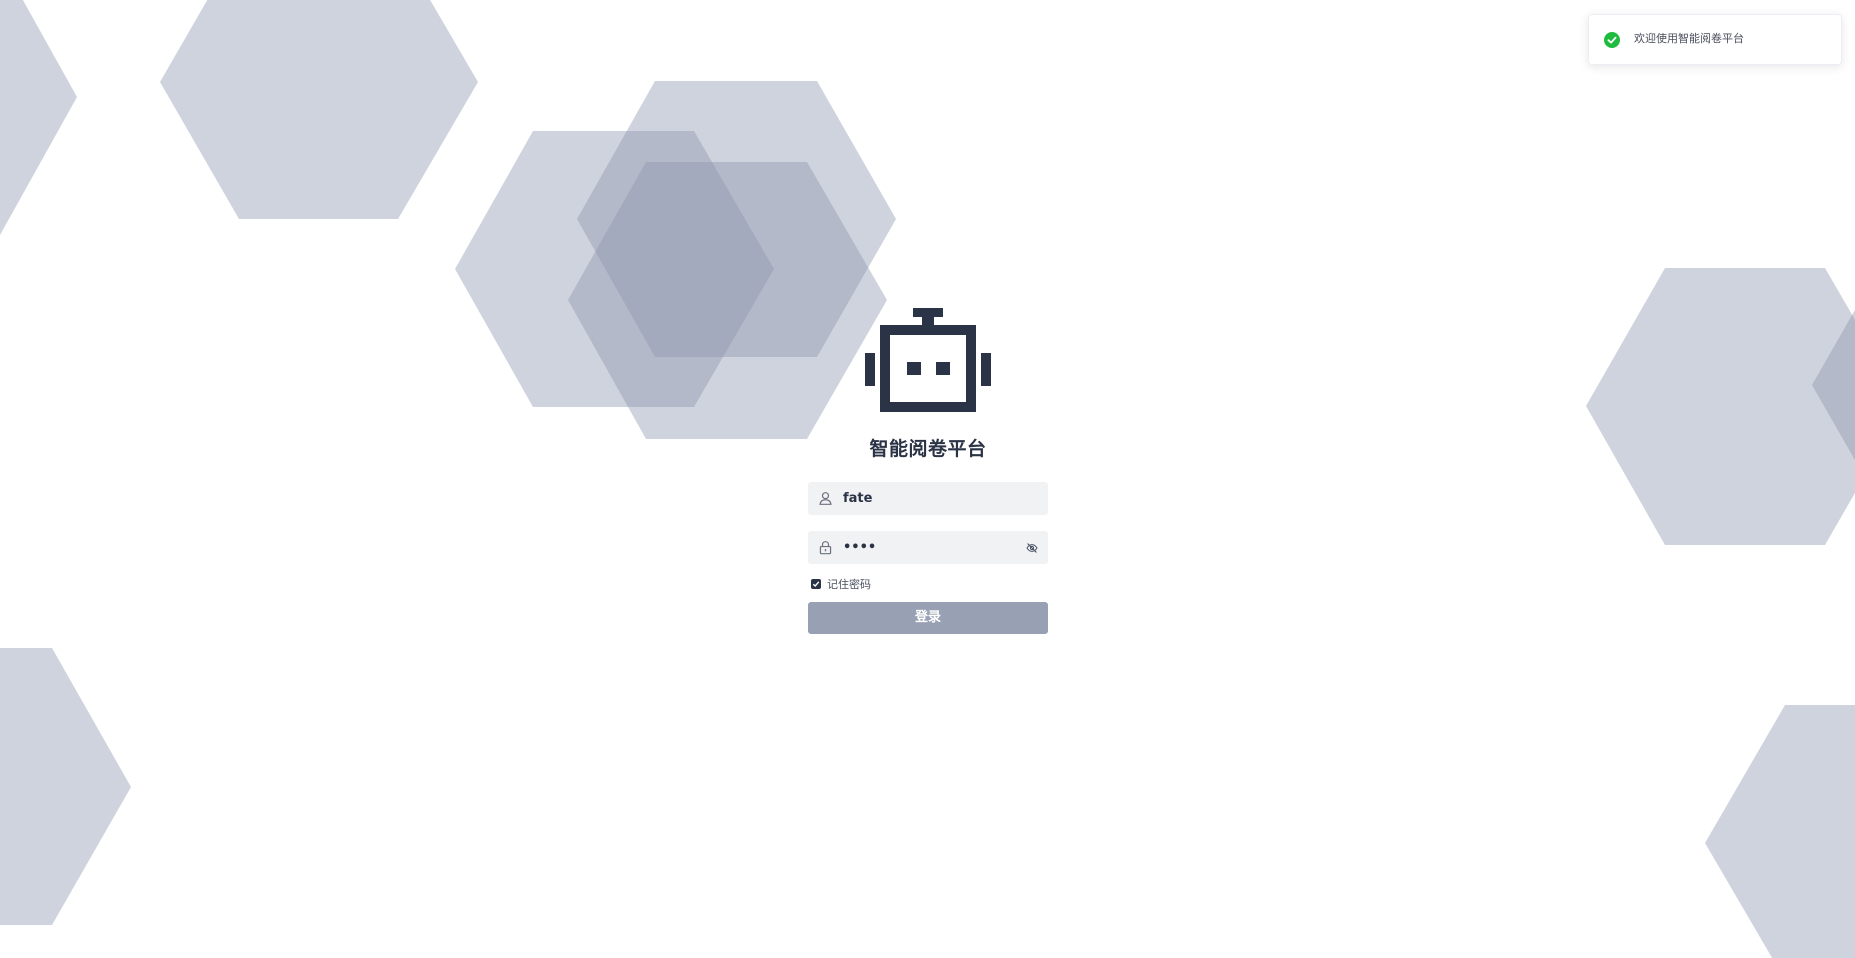 This screenshot has height=958, width=1855. Describe the element at coordinates (1612, 40) in the screenshot. I see `check-circle-icon` at that location.